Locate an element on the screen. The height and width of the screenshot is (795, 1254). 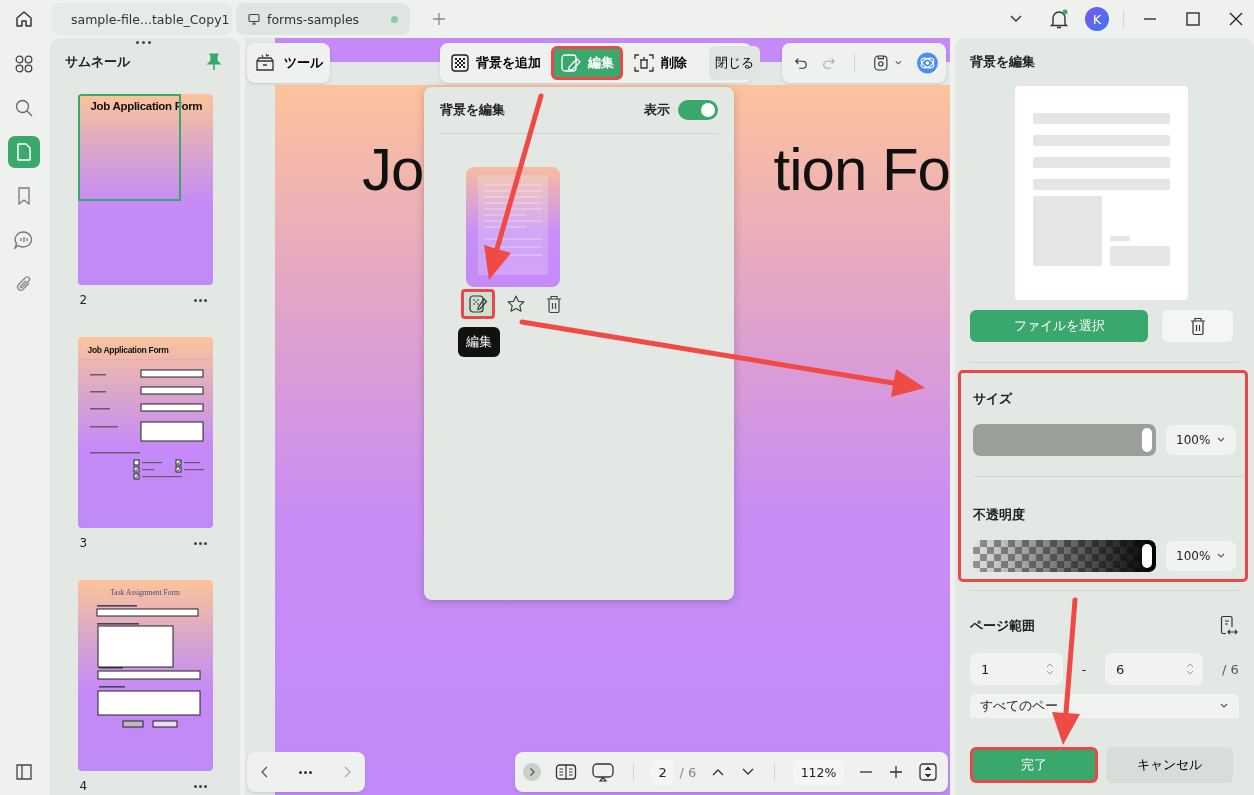
save-icon is located at coordinates (880, 63).